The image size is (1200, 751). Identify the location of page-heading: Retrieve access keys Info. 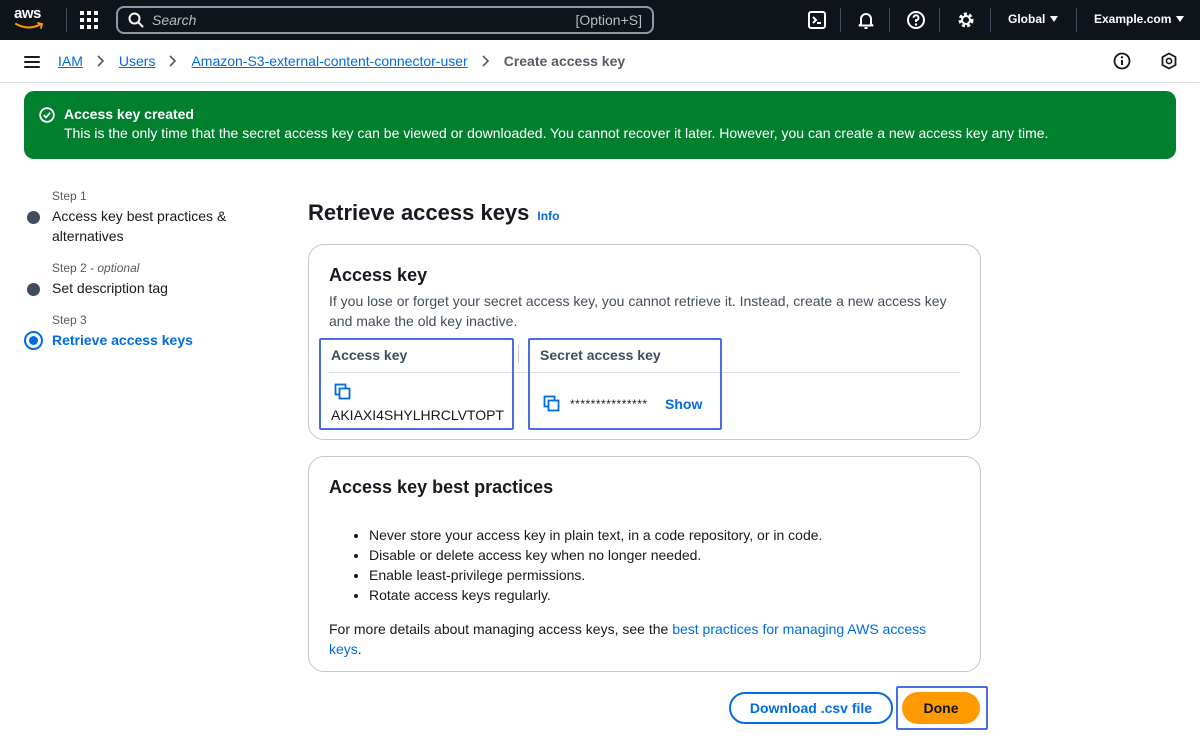
(433, 213).